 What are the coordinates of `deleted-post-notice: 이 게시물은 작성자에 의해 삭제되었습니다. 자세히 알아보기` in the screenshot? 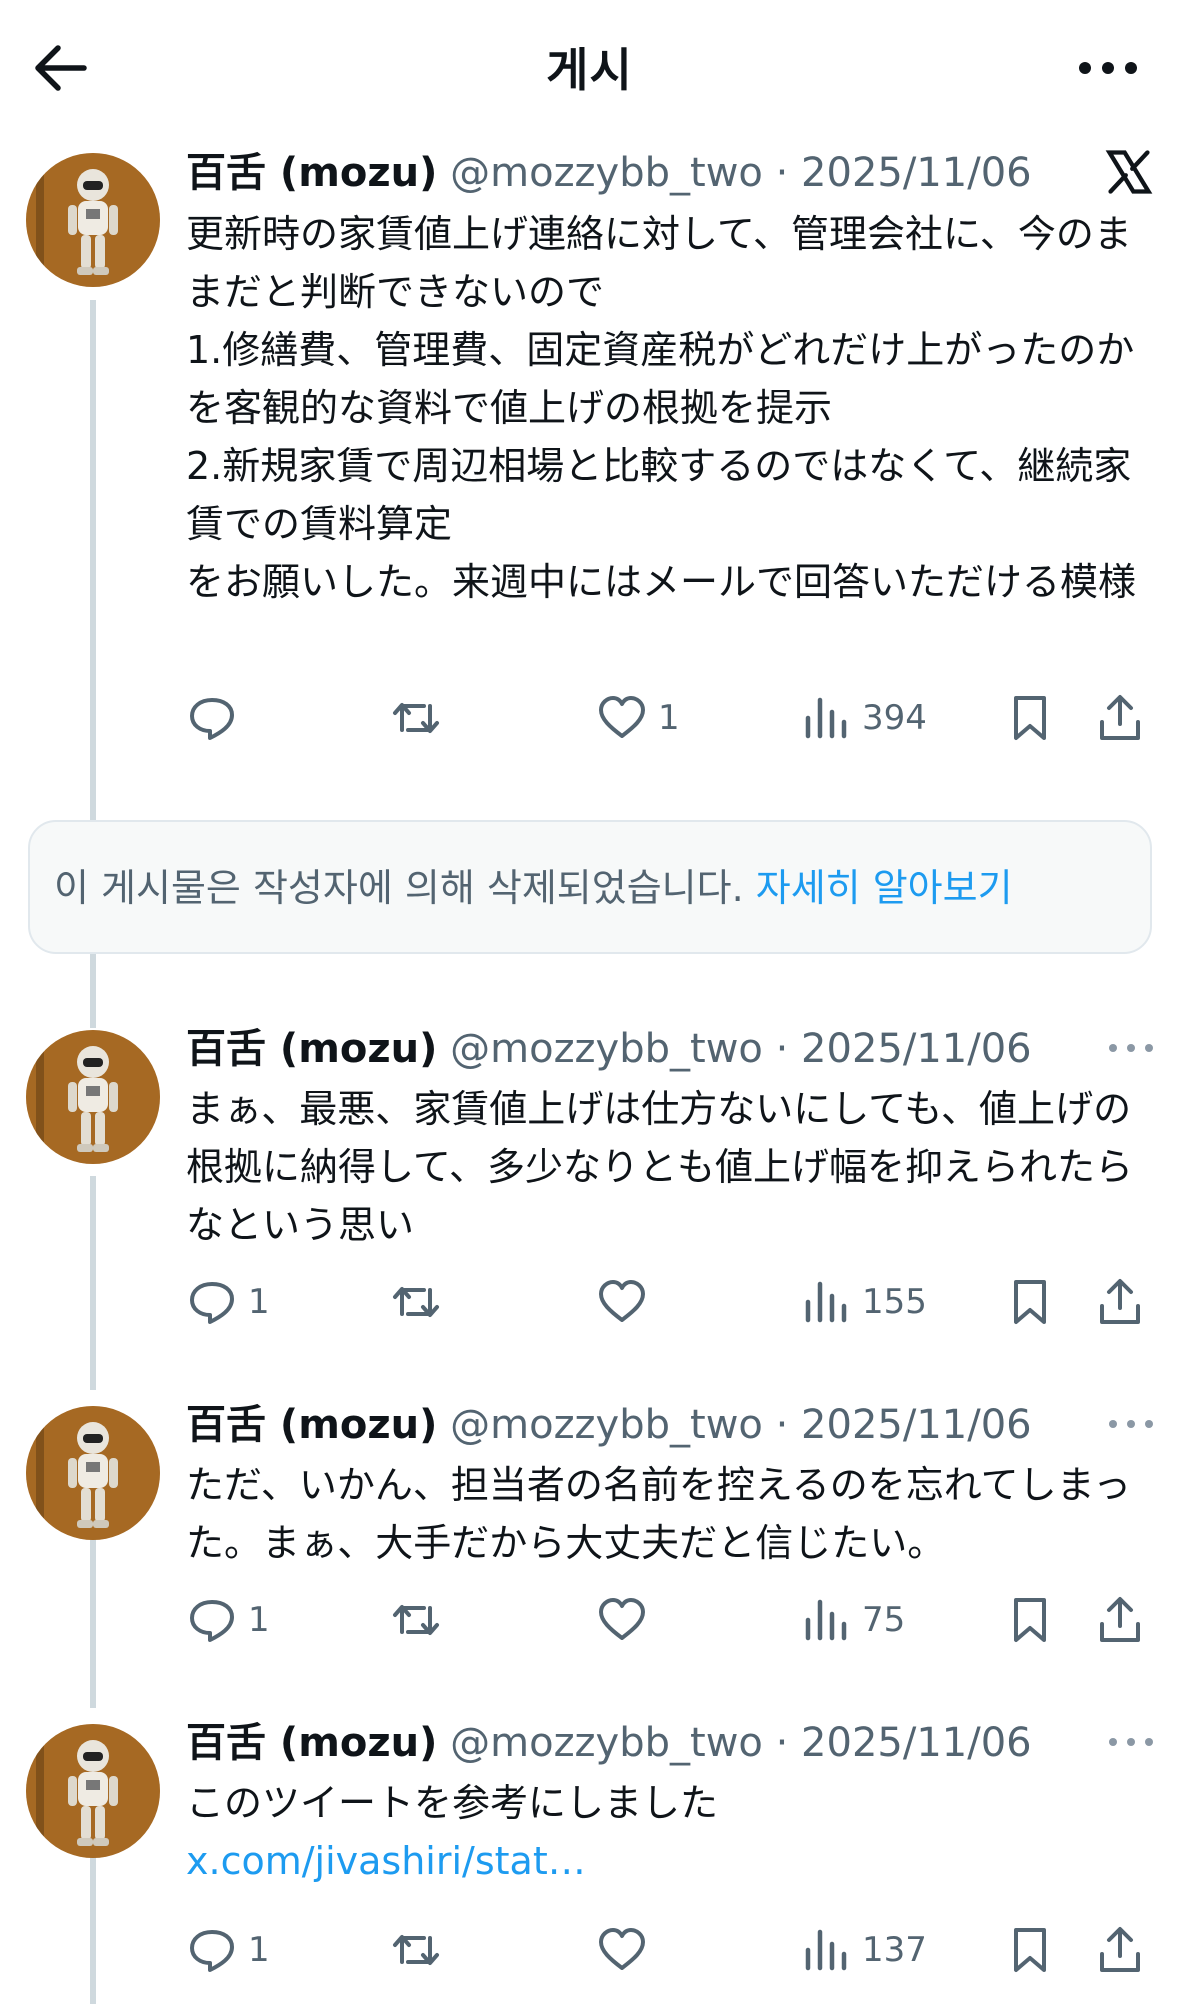 It's located at (590, 887).